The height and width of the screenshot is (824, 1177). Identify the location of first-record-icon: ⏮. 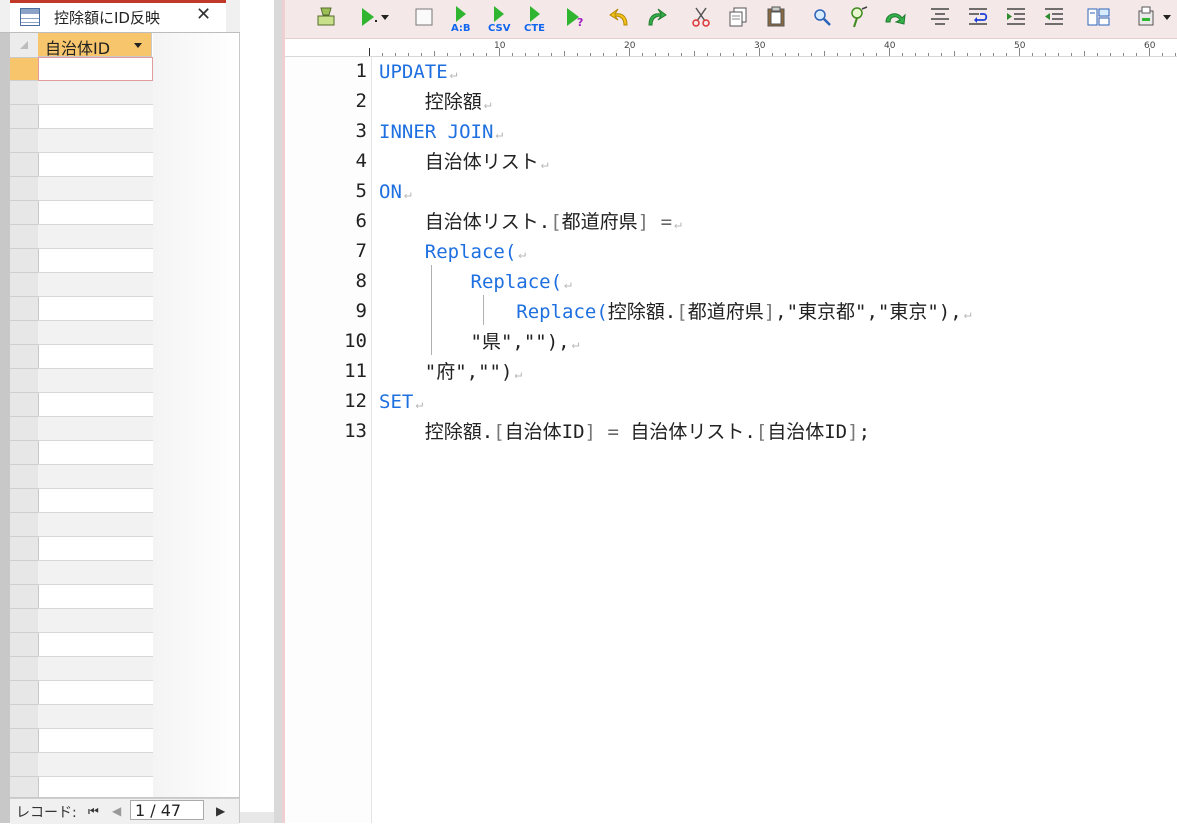
(93, 811).